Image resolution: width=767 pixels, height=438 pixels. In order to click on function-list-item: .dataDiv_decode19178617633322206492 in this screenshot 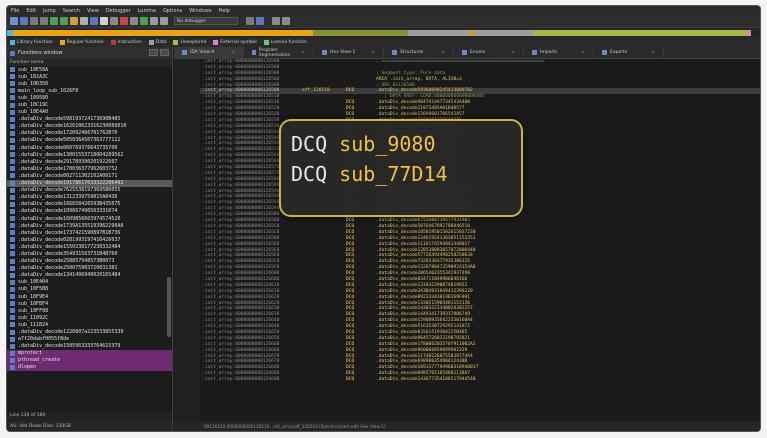, I will do `click(89, 183)`.